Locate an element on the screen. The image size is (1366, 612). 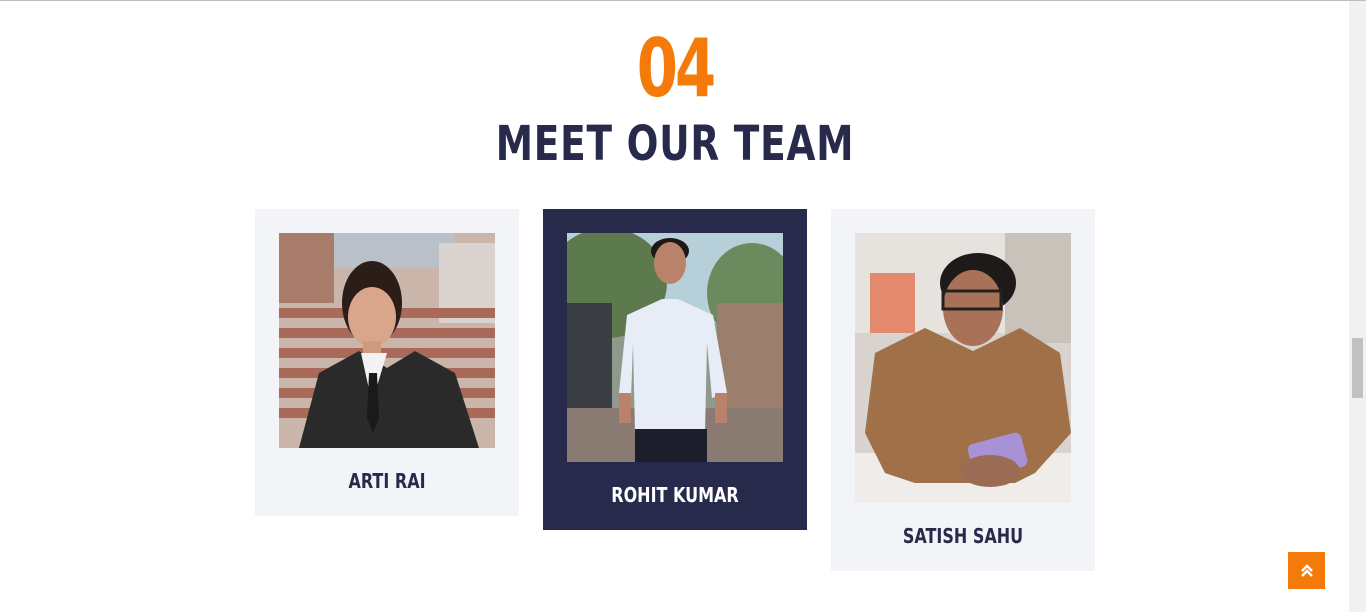
back-to-top-button is located at coordinates (1306, 570).